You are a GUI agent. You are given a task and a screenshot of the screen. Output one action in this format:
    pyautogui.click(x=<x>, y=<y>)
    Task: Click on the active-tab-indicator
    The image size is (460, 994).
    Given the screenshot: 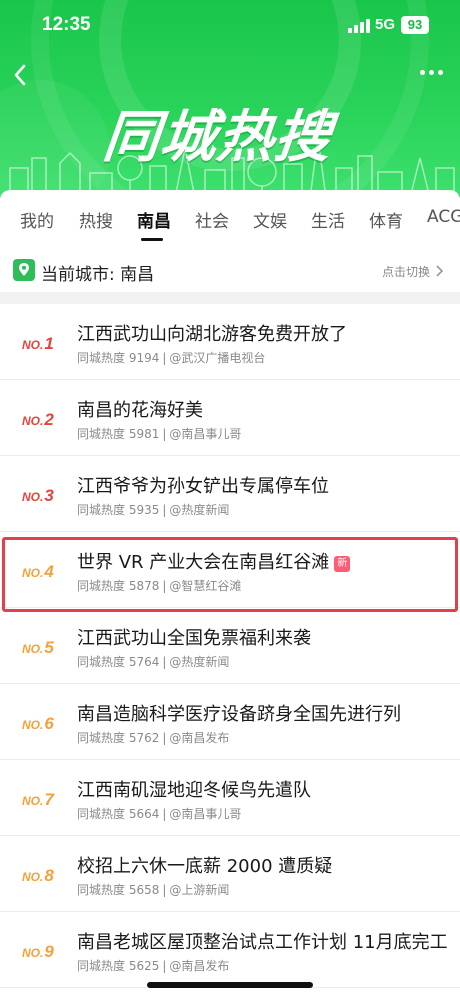 What is the action you would take?
    pyautogui.click(x=152, y=239)
    